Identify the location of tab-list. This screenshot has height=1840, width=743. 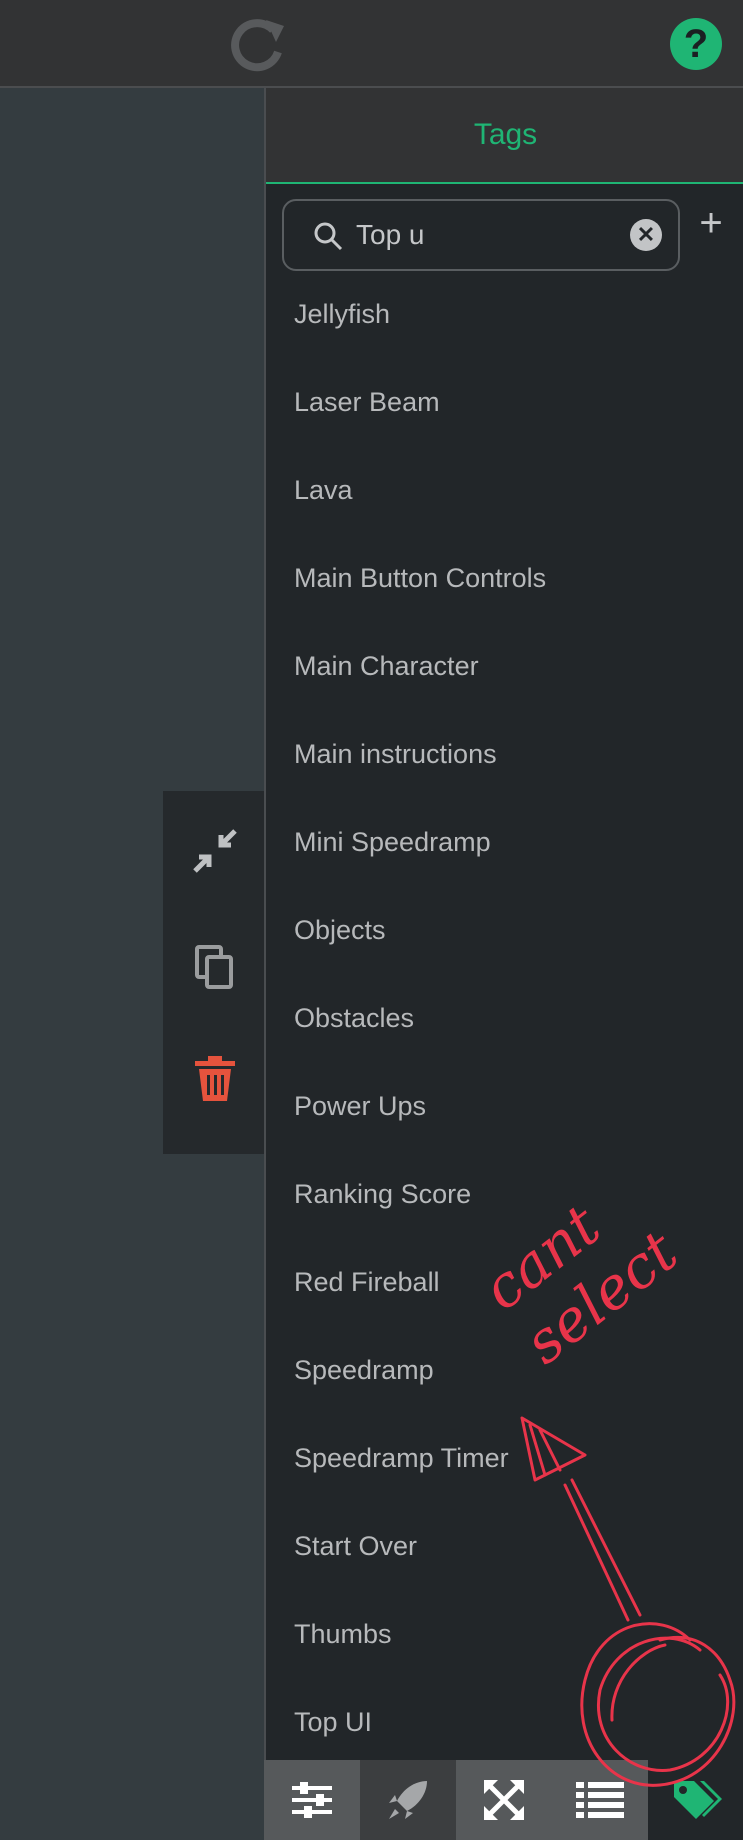
(600, 1800).